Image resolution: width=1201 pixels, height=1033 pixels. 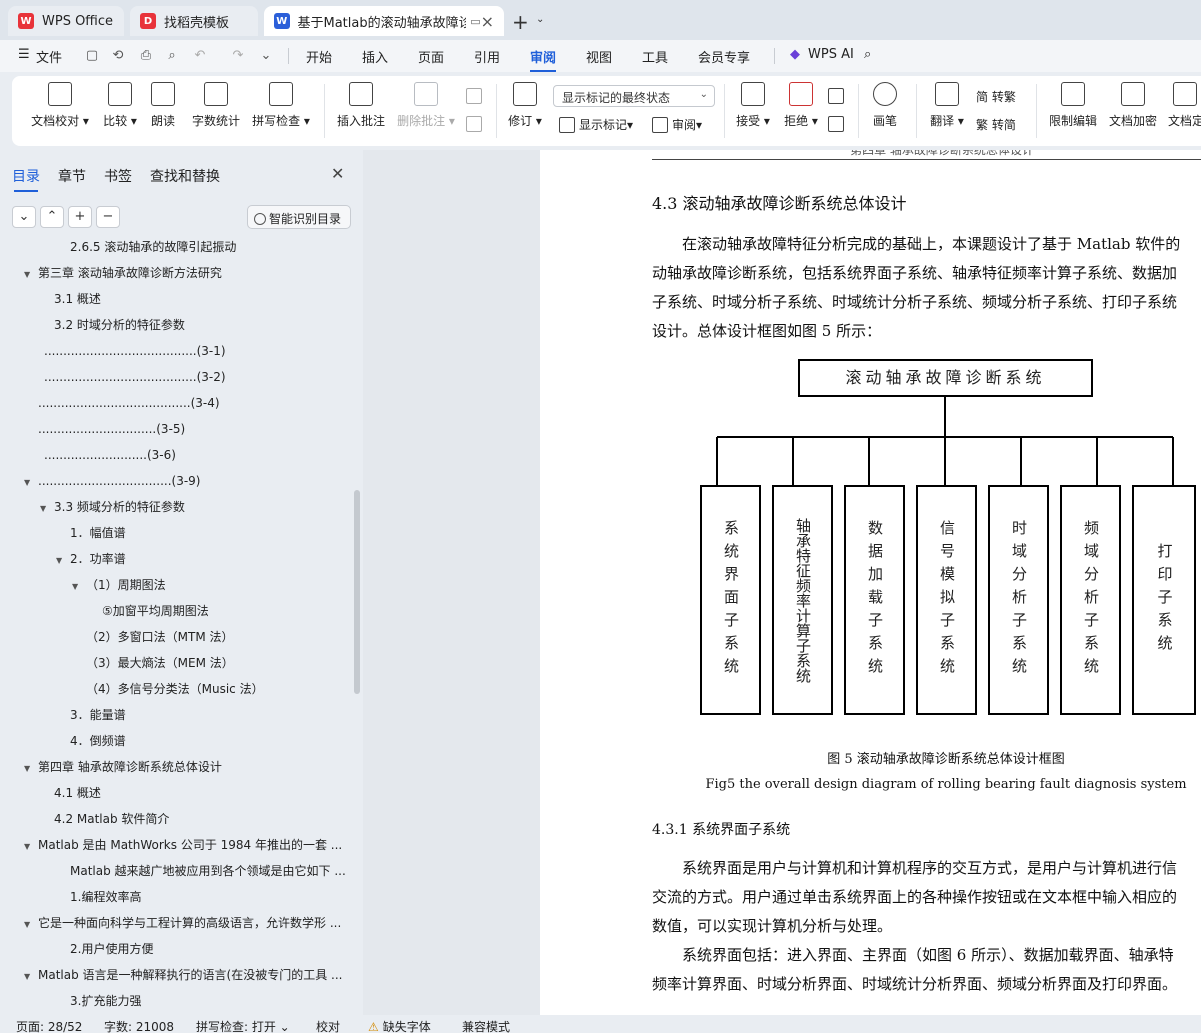 I want to click on share-icon: ⟲, so click(x=118, y=56).